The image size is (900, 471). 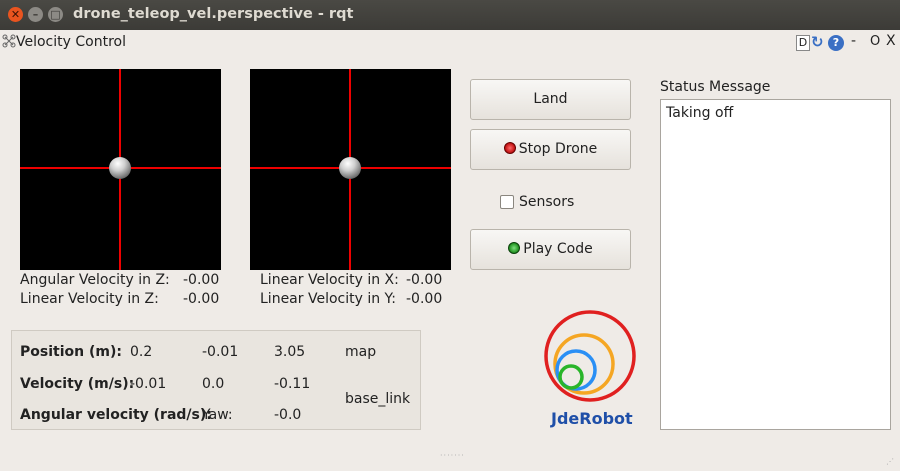 What do you see at coordinates (450, 15) in the screenshot?
I see `window-titlebar: ✕ – □ drone_teleop_vel.perspective - rqt` at bounding box center [450, 15].